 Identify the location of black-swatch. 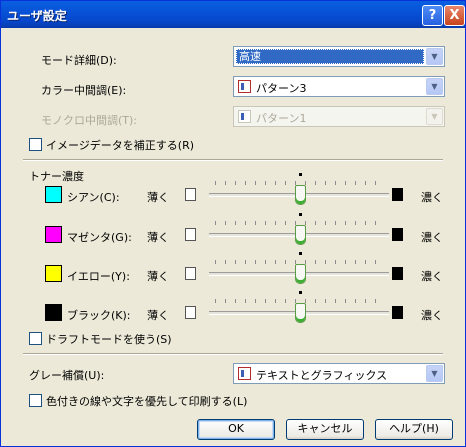
(53, 312).